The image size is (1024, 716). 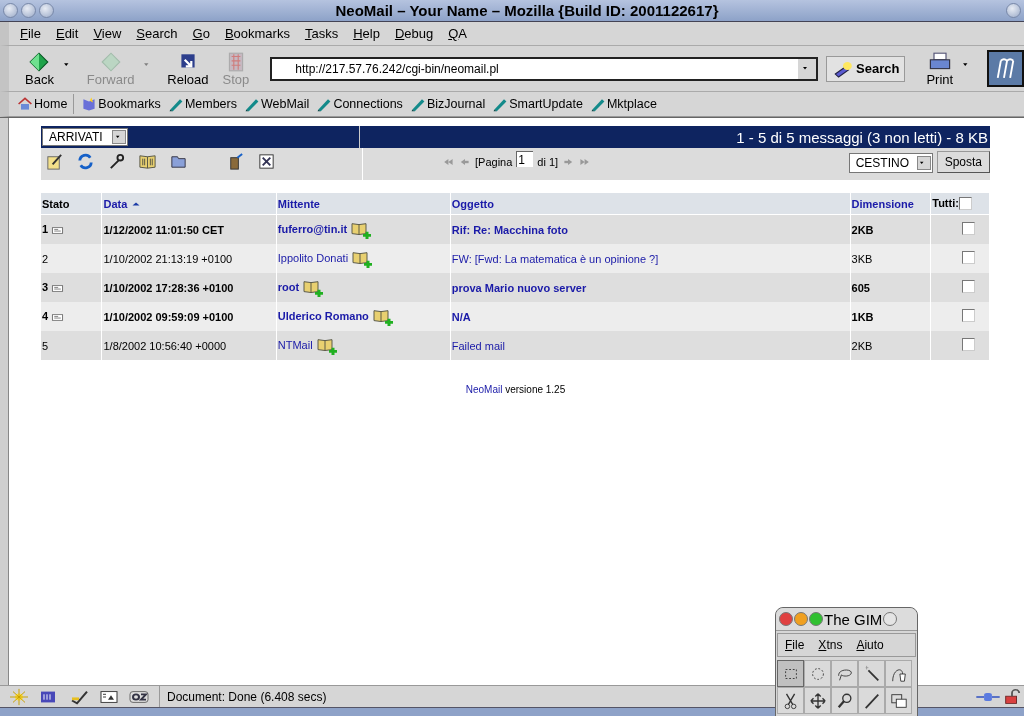 I want to click on sender-link: root, so click(x=288, y=286).